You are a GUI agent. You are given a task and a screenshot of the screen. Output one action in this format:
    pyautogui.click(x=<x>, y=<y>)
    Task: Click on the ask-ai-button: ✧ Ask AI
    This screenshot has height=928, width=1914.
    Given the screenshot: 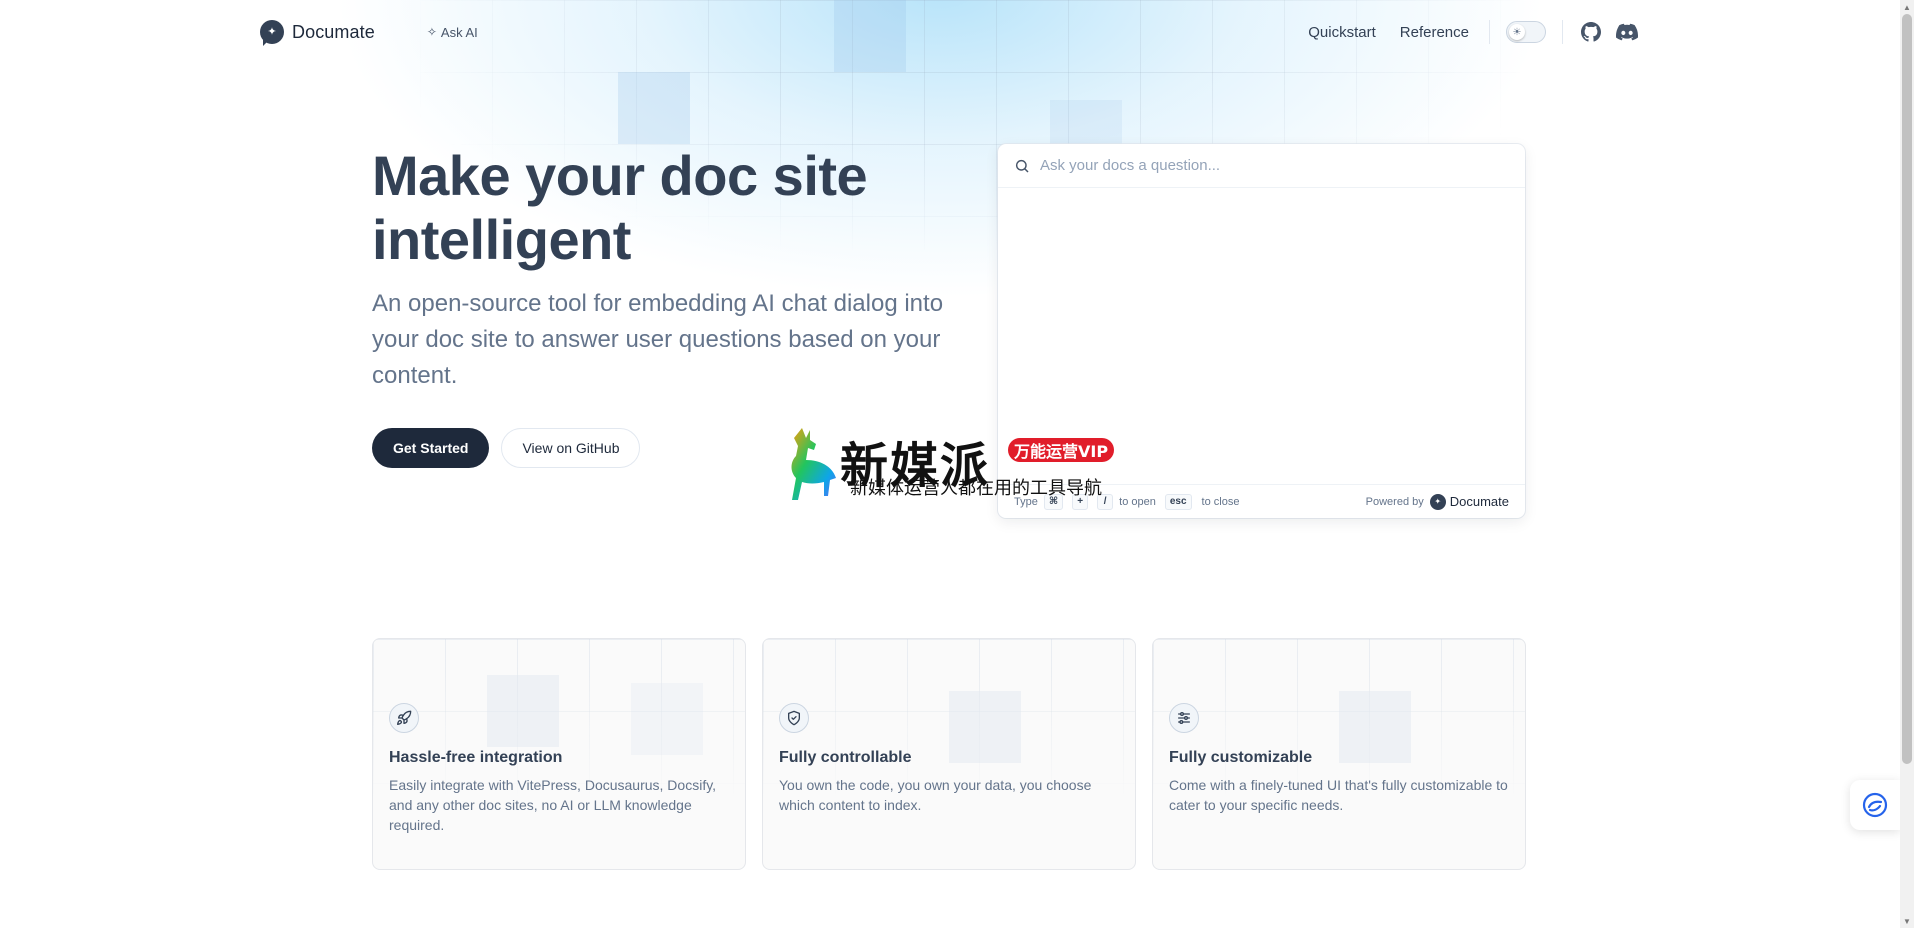 What is the action you would take?
    pyautogui.click(x=452, y=32)
    